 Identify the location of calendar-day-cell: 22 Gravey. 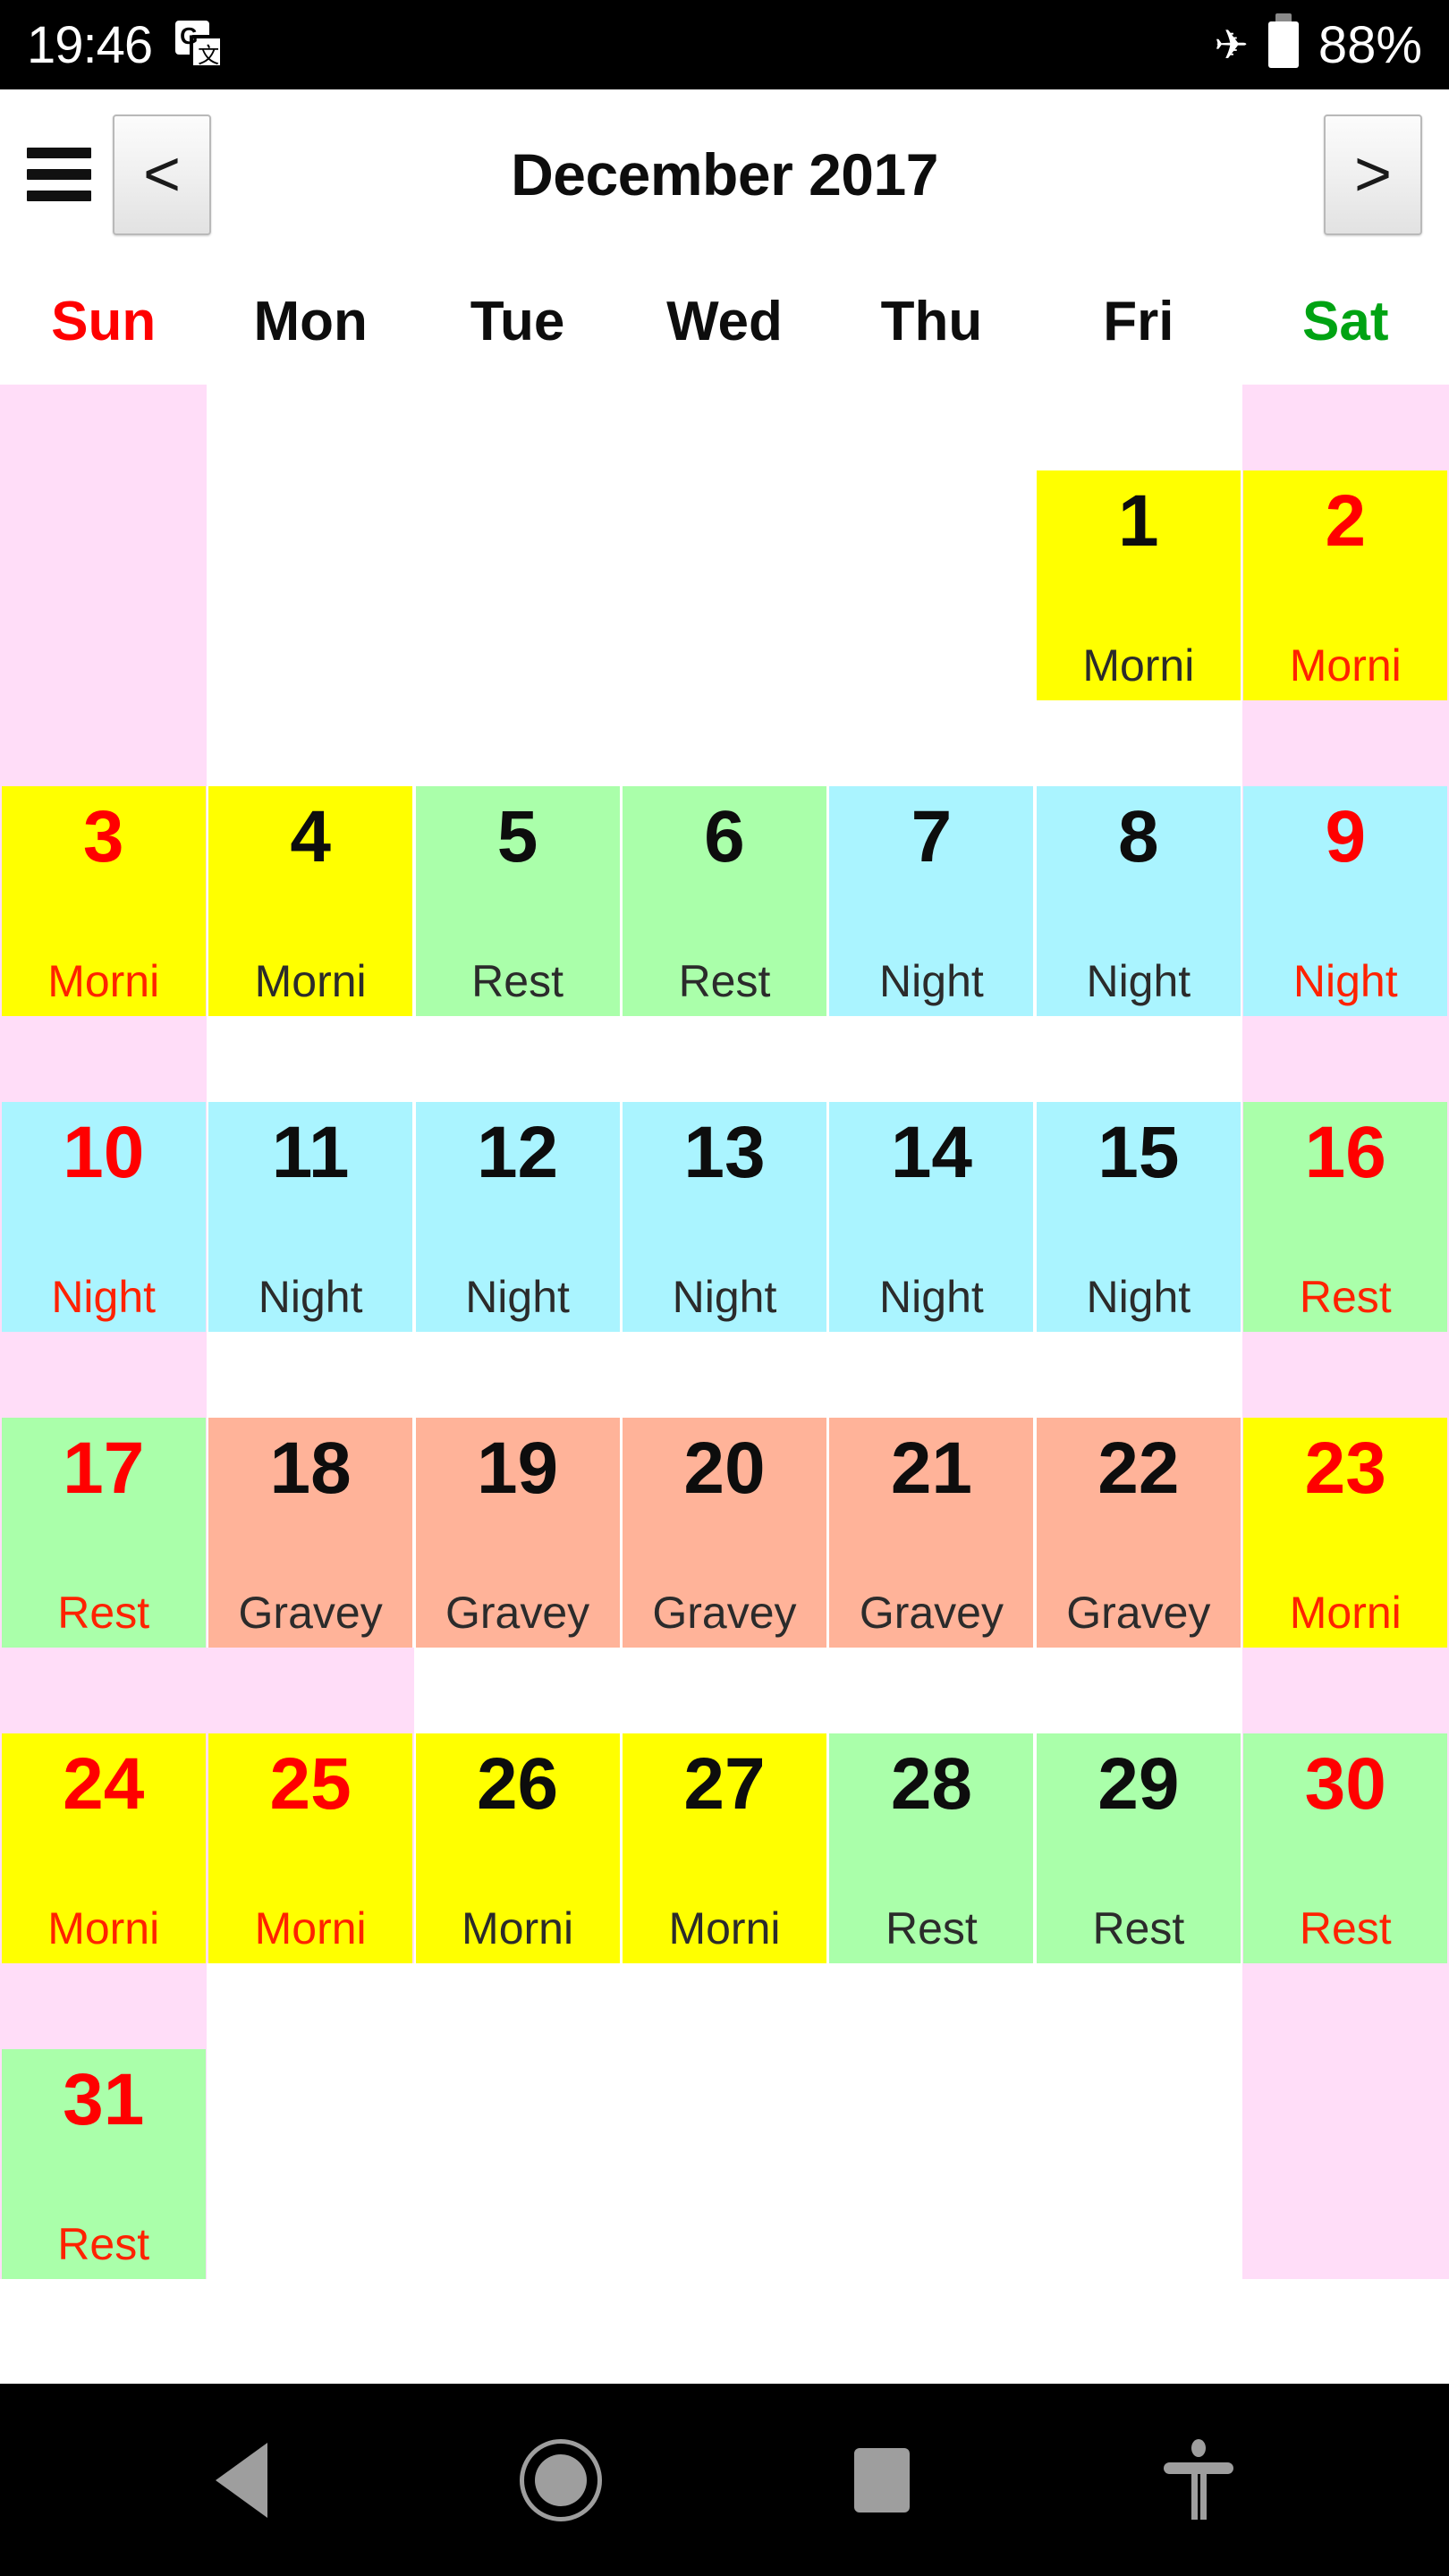
(1138, 1490).